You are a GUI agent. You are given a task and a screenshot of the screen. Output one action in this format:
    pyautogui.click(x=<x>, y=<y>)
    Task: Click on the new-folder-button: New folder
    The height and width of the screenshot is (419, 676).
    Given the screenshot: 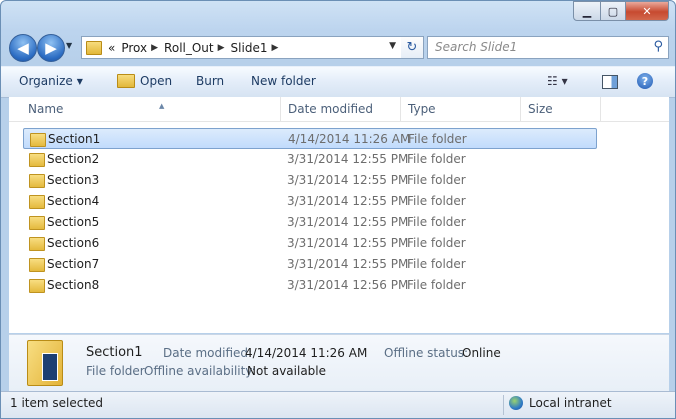 What is the action you would take?
    pyautogui.click(x=283, y=81)
    